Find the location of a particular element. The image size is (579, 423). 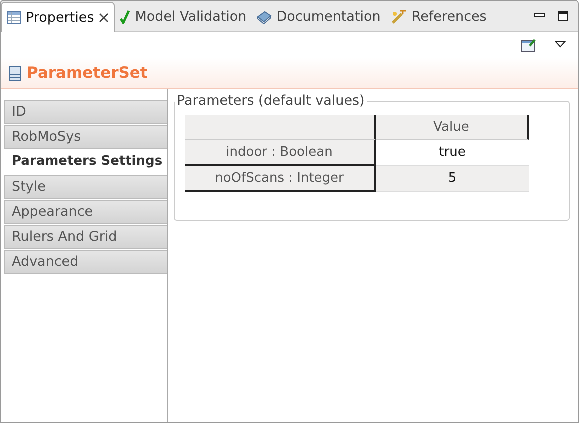

section-tab: Advanced is located at coordinates (85, 262).